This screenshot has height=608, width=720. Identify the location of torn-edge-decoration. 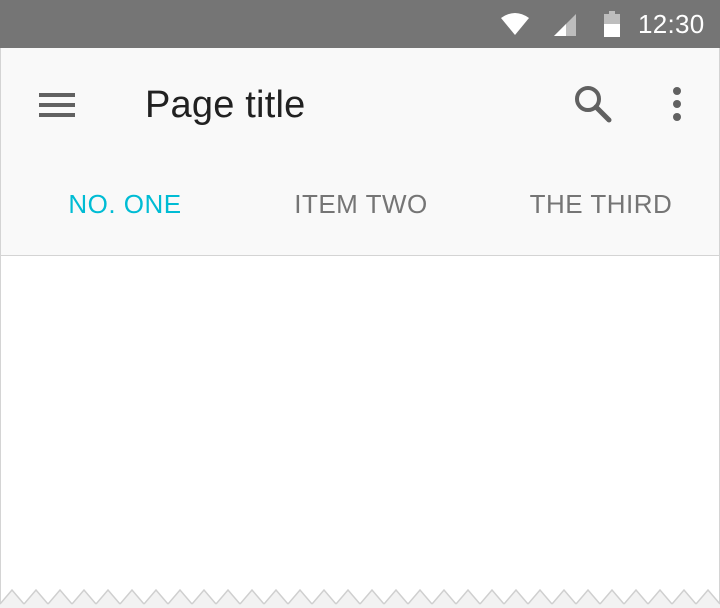
(360, 596).